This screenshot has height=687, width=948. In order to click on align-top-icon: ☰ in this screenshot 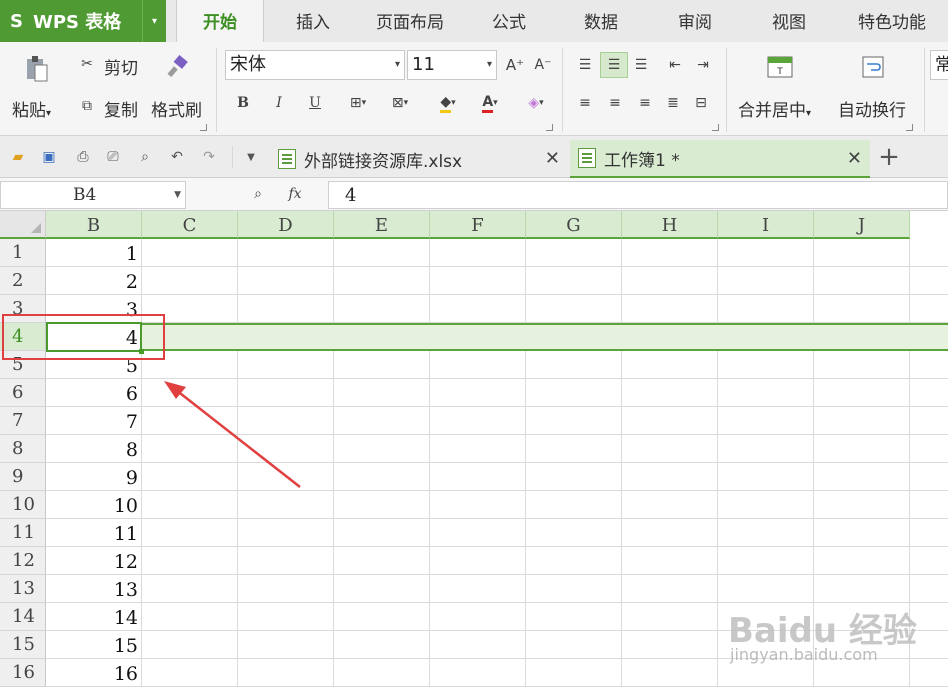, I will do `click(585, 65)`.